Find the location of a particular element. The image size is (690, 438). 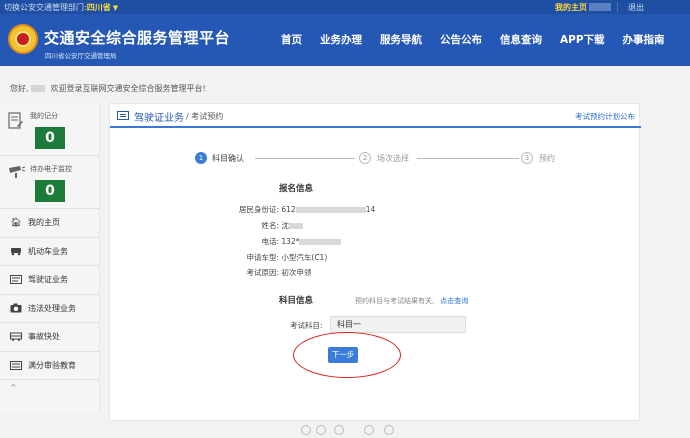

nav-guide: 办事指南 is located at coordinates (644, 39).